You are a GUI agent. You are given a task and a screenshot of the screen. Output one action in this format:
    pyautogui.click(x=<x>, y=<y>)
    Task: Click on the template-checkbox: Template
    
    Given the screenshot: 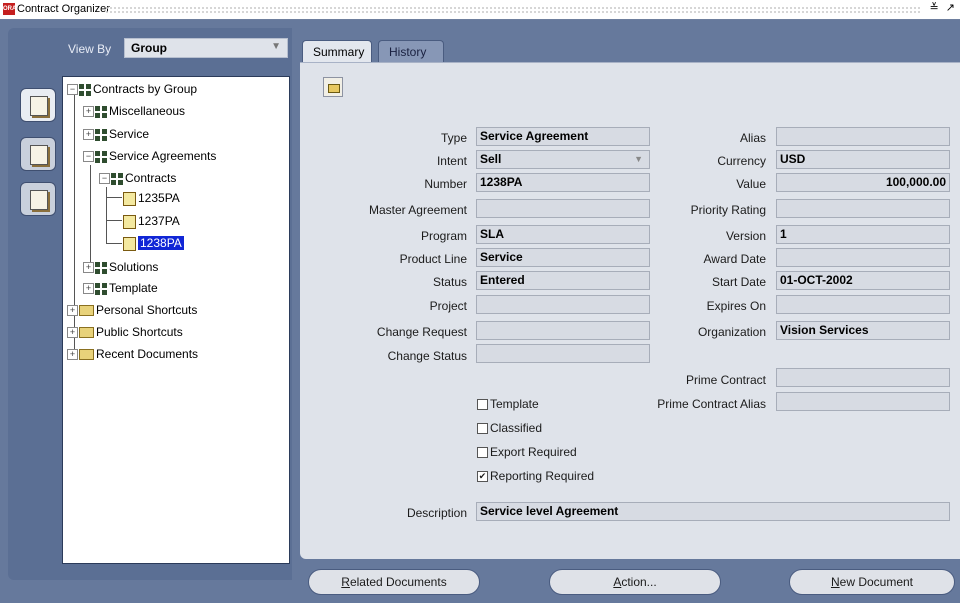 What is the action you would take?
    pyautogui.click(x=508, y=404)
    